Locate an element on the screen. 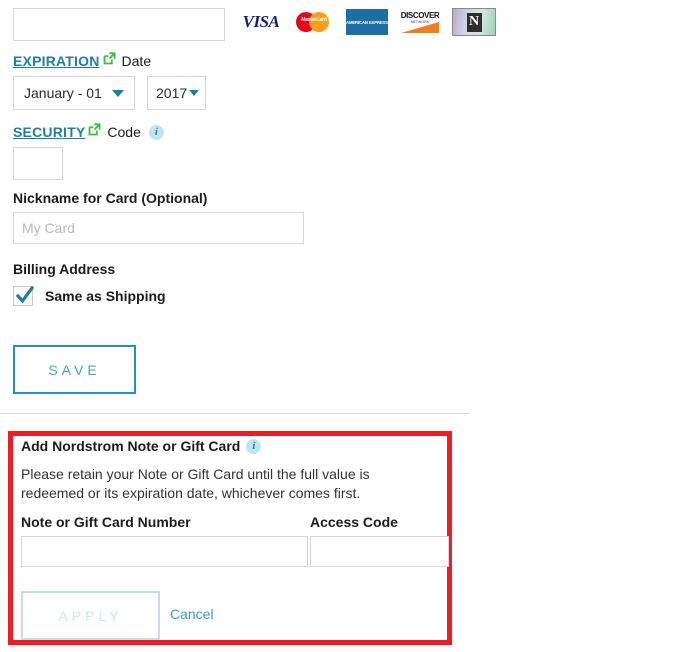 Image resolution: width=677 pixels, height=652 pixels. gift-card-number-input is located at coordinates (164, 551).